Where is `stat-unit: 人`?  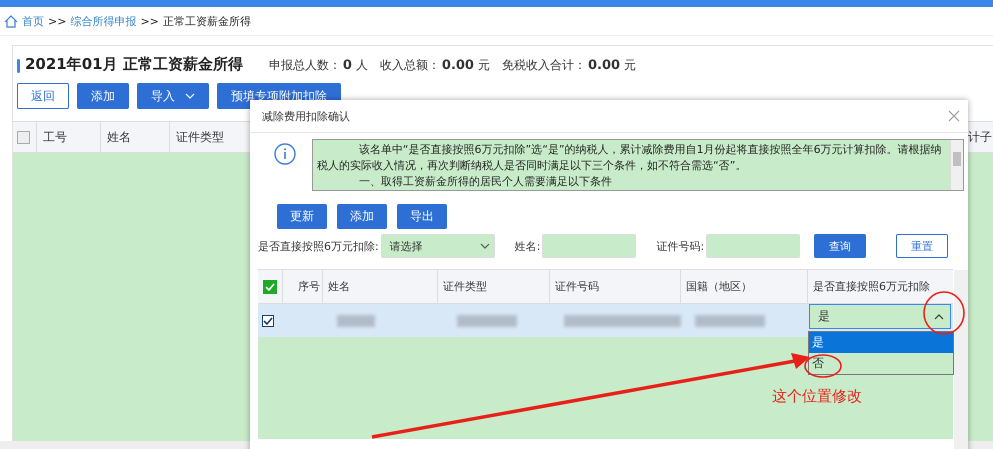
stat-unit: 人 is located at coordinates (362, 65).